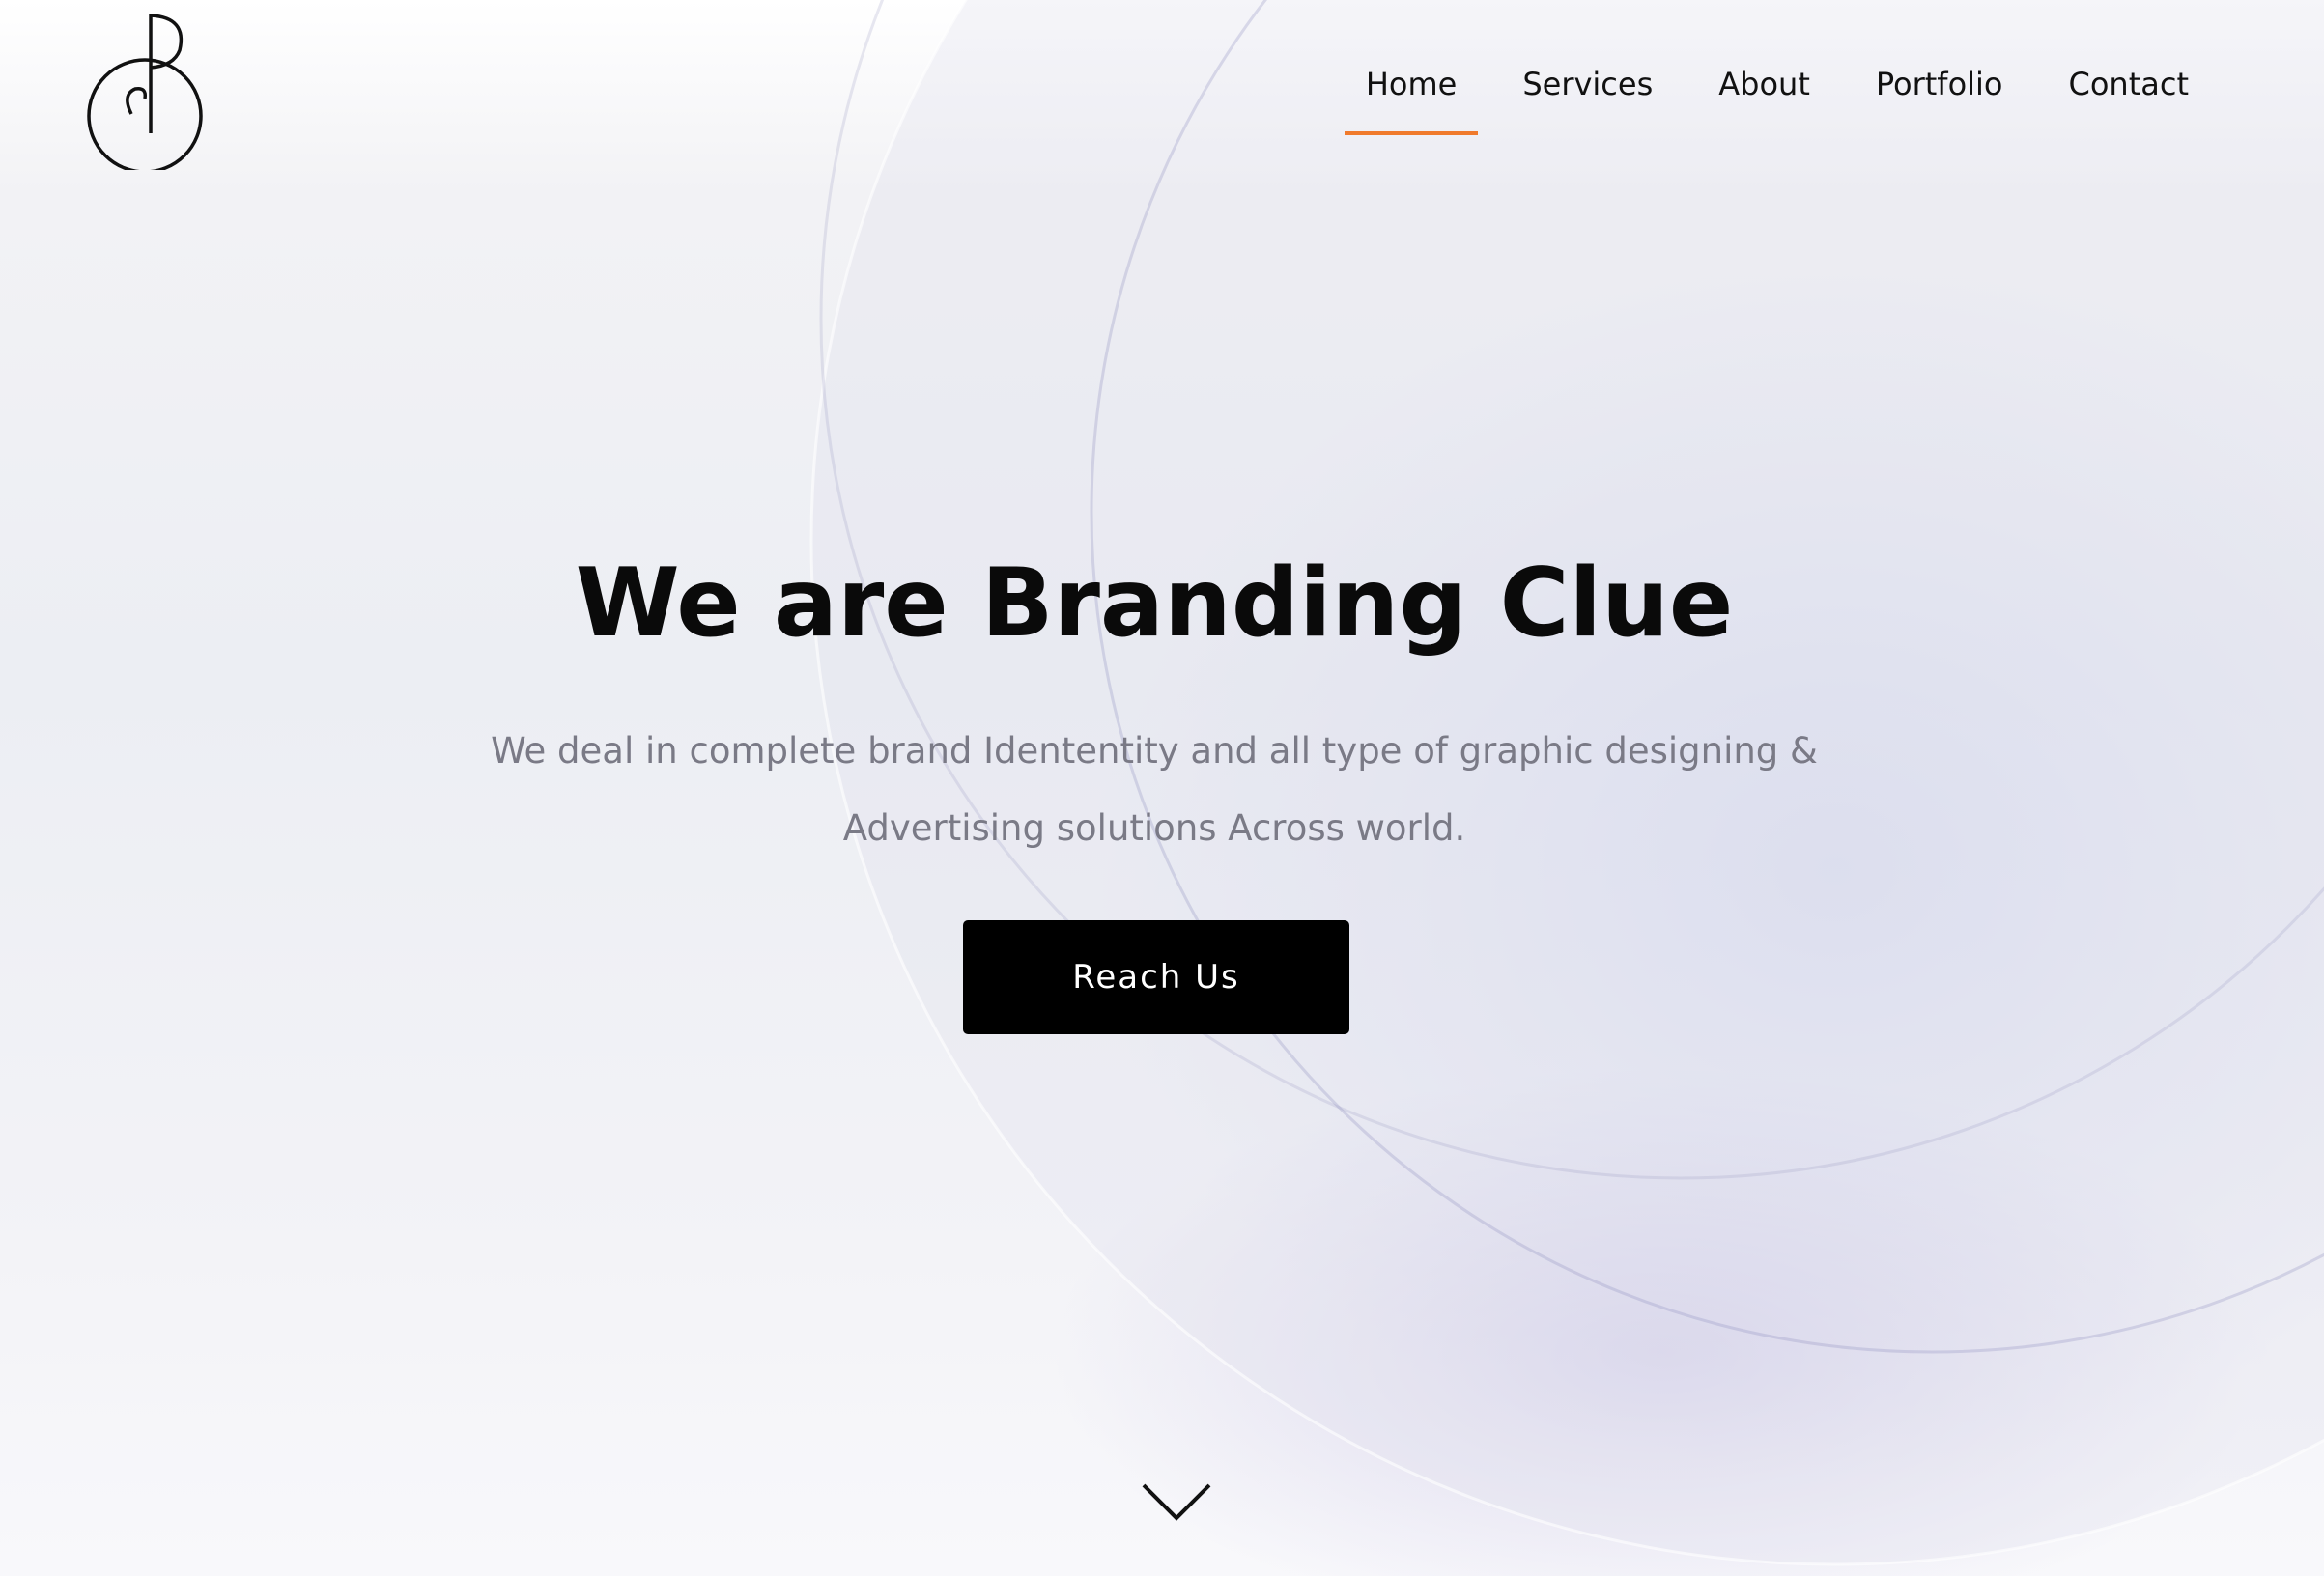 The height and width of the screenshot is (1576, 2324). I want to click on hero-title: We are Branding Clue, so click(1154, 604).